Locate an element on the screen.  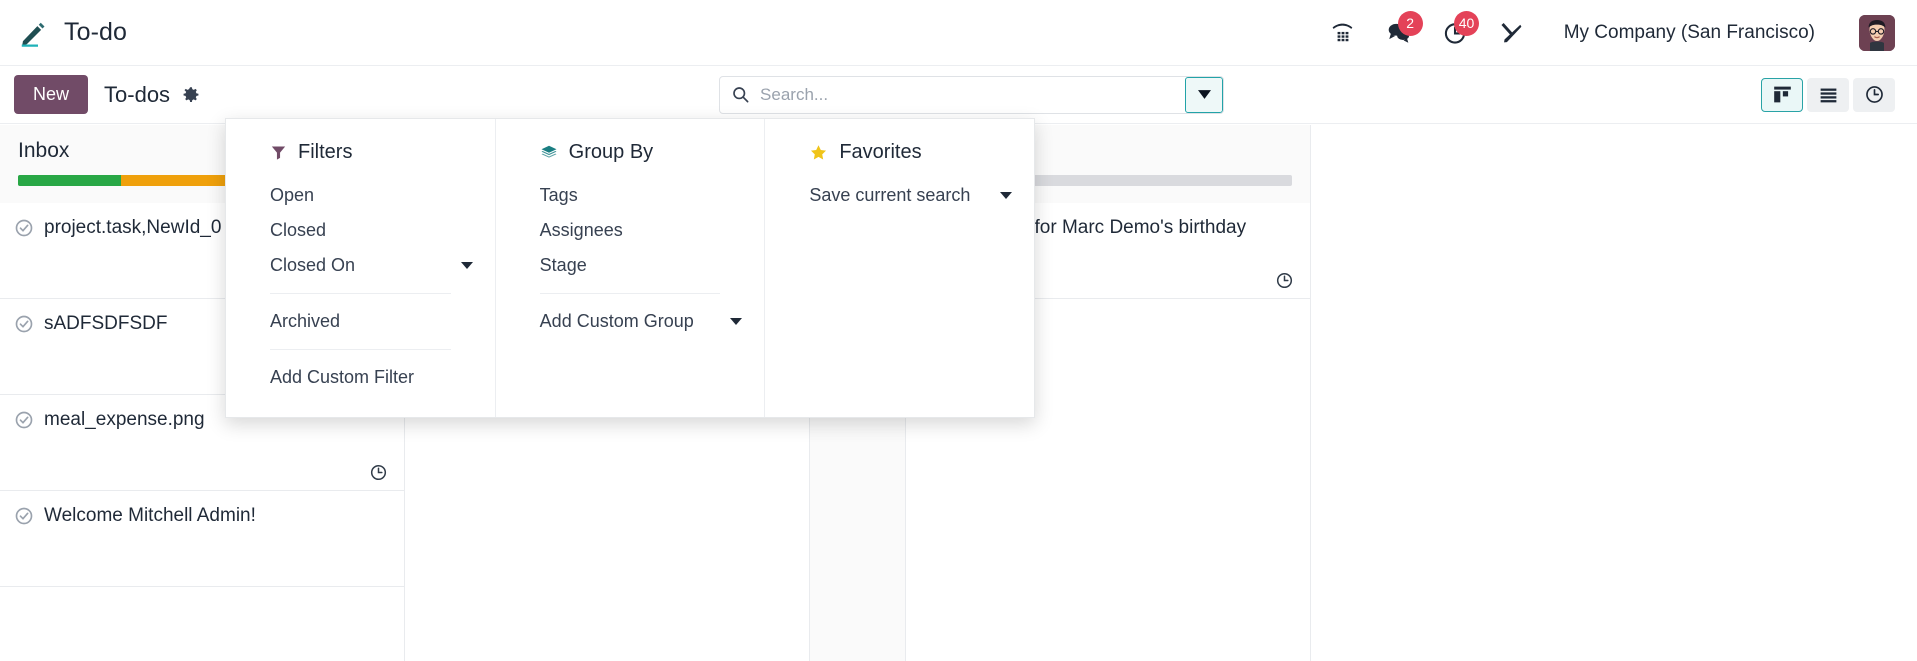
search-input is located at coordinates (973, 94).